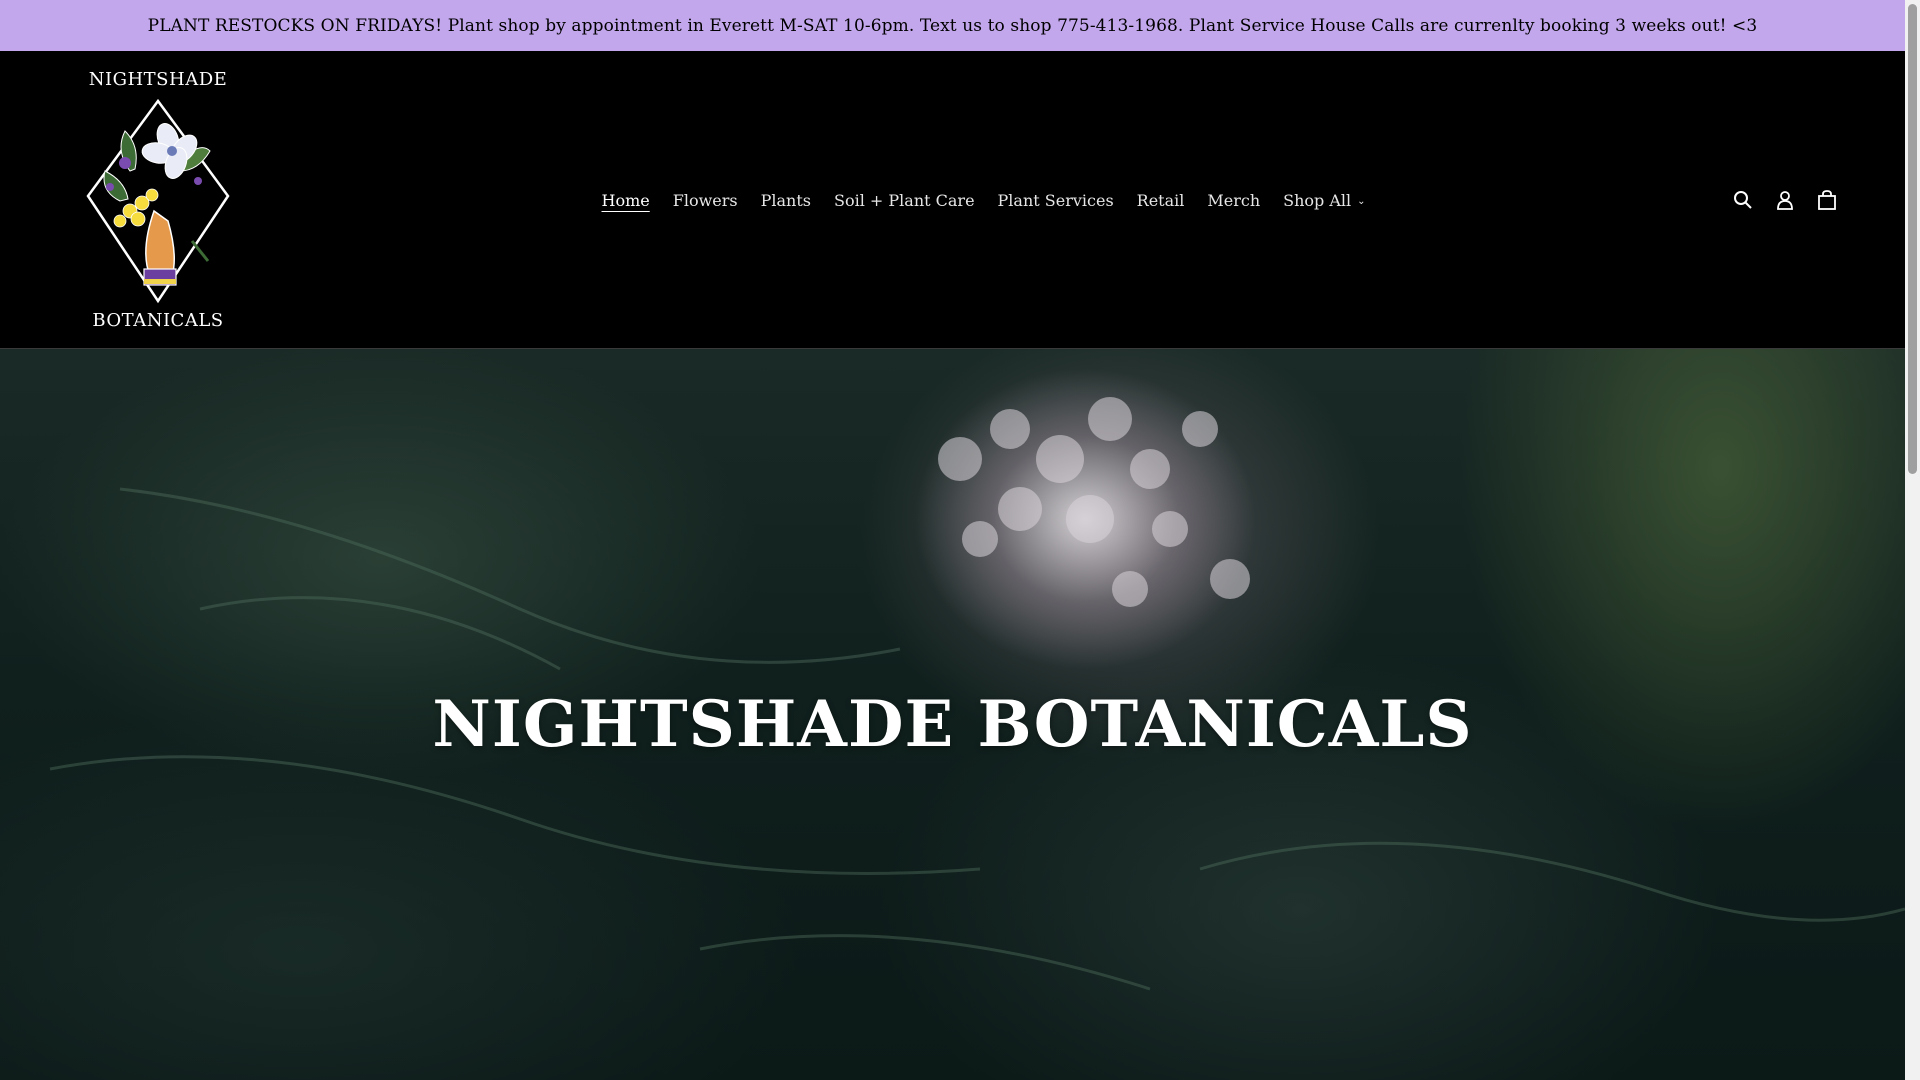  What do you see at coordinates (1234, 200) in the screenshot?
I see `nav-merch: Merch` at bounding box center [1234, 200].